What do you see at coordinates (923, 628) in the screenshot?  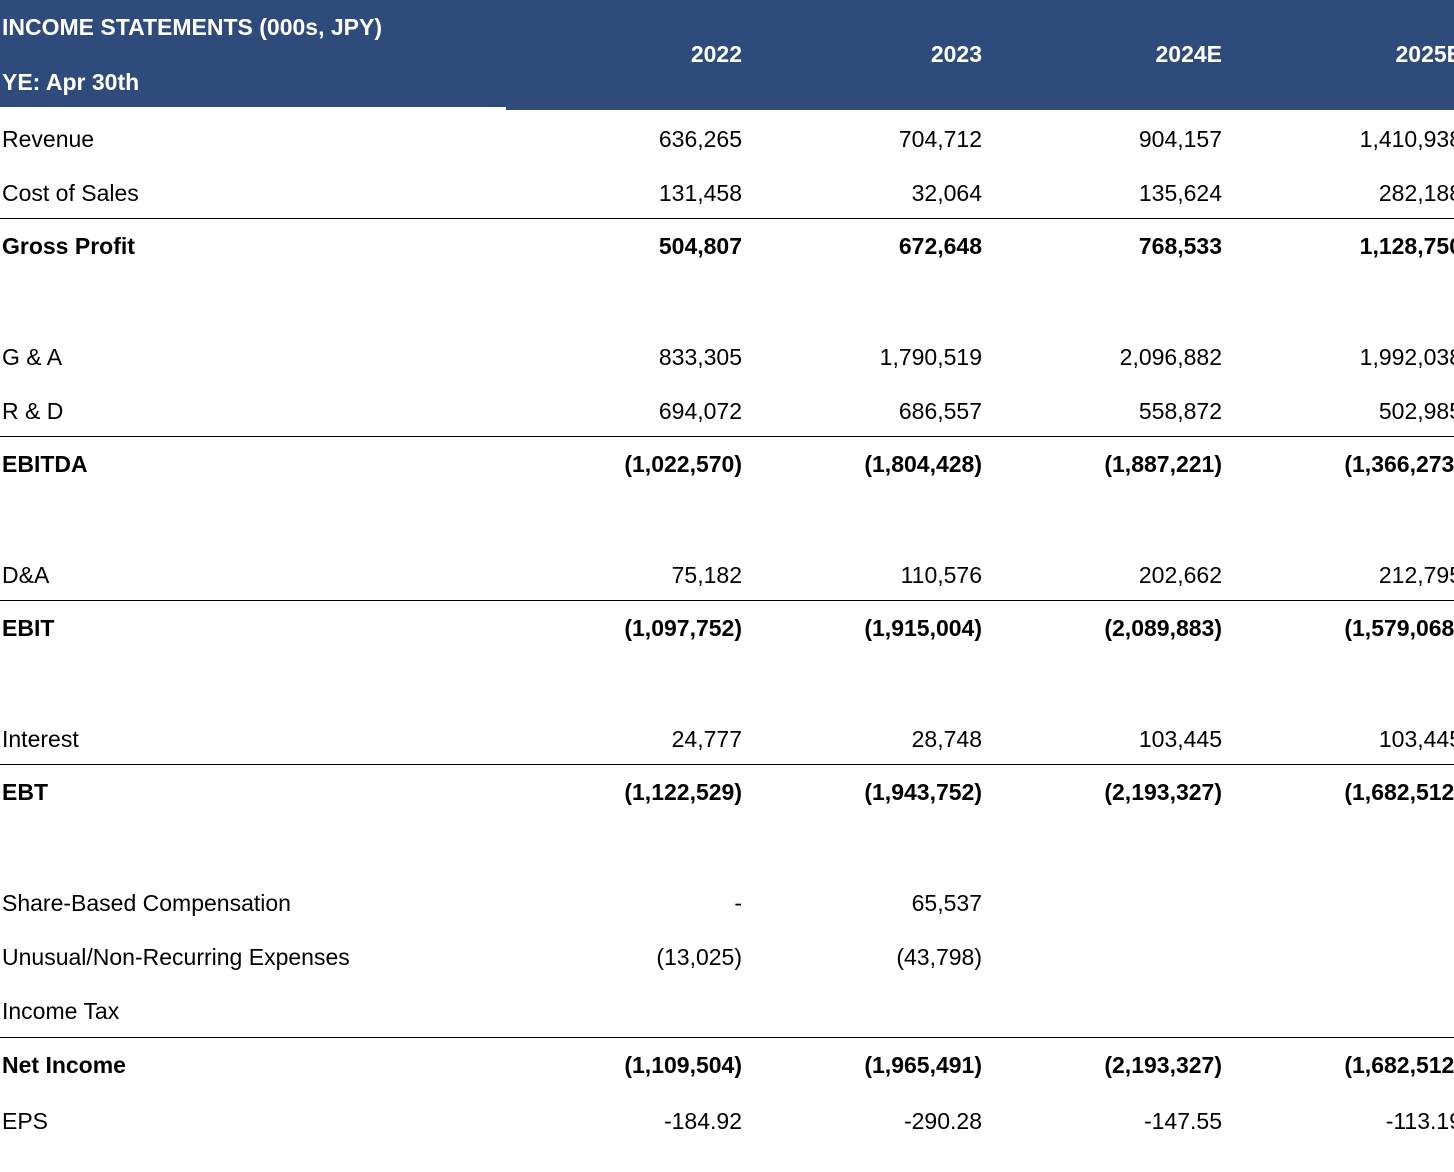 I see `cell-2023: (1,915,004)` at bounding box center [923, 628].